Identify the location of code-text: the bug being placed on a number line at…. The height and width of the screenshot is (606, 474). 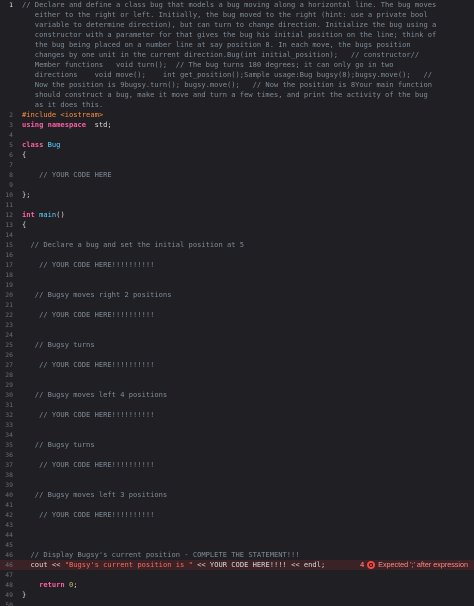
(247, 45).